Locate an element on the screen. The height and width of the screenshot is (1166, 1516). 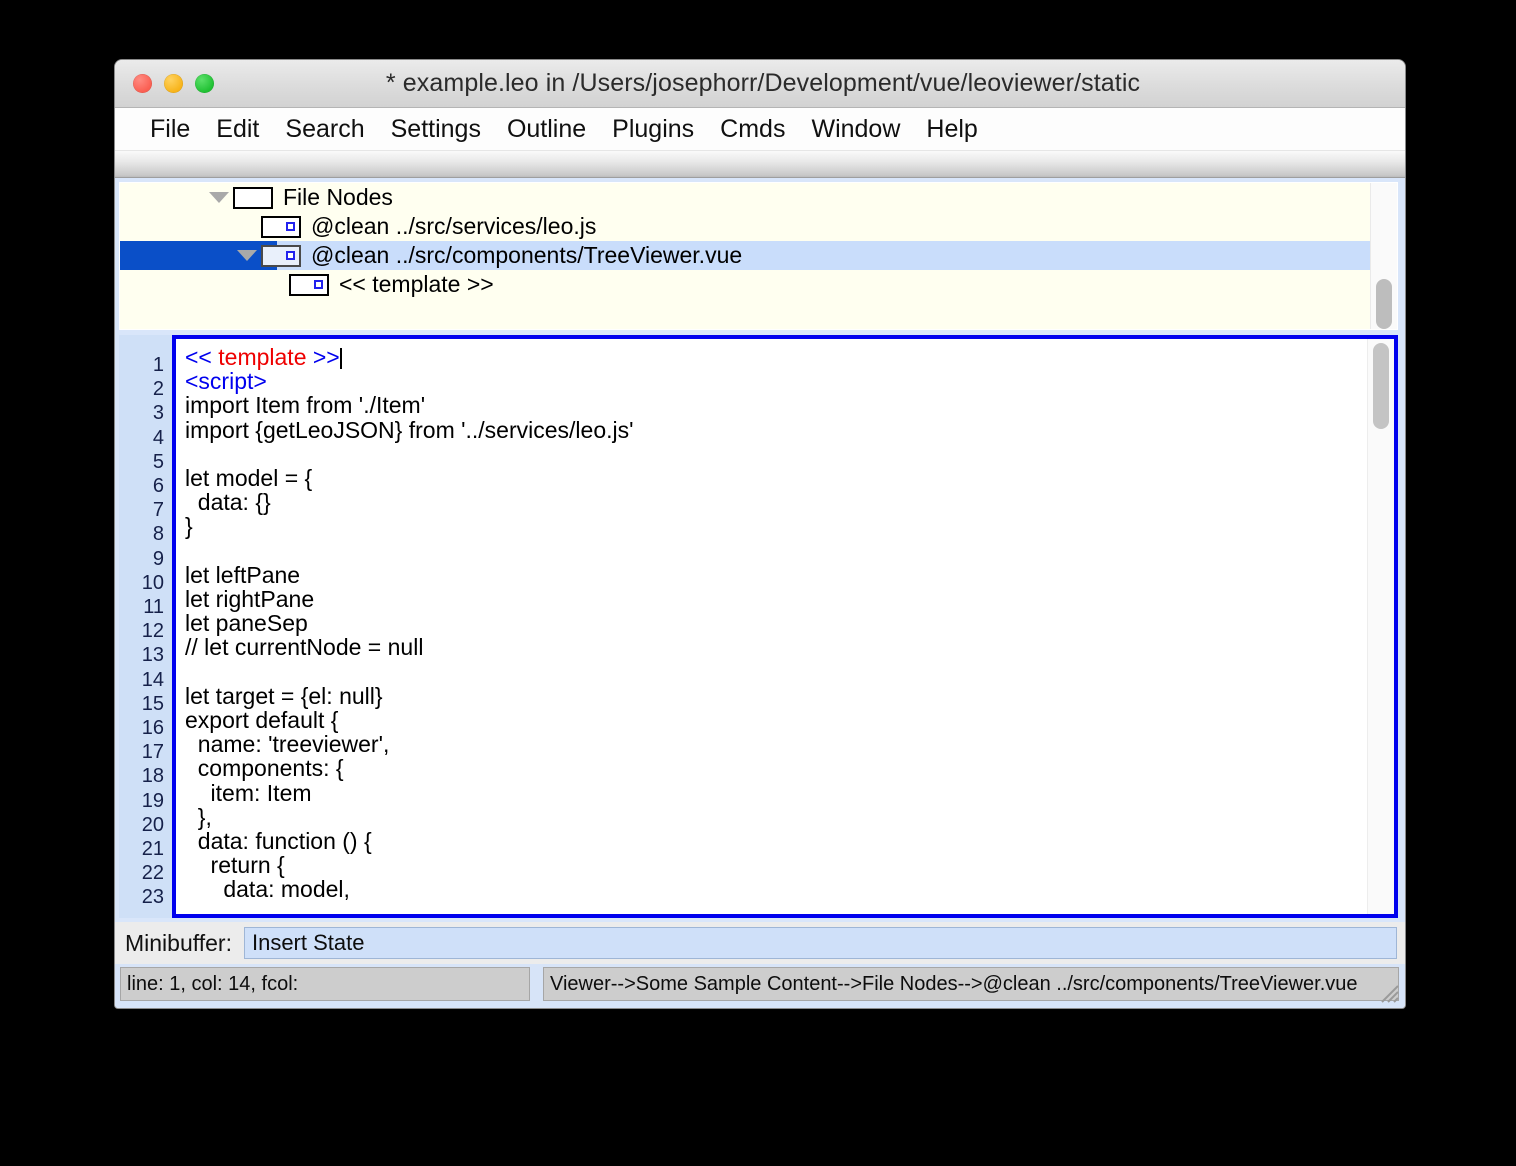
tree-row: File Nodes is located at coordinates (745, 197).